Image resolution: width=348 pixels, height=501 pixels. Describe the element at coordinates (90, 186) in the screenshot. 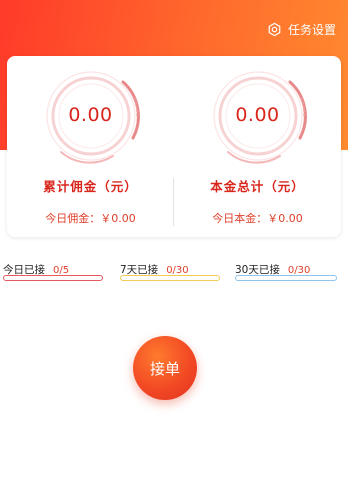

I see `commission-total-label: 累计佣金（元）` at that location.